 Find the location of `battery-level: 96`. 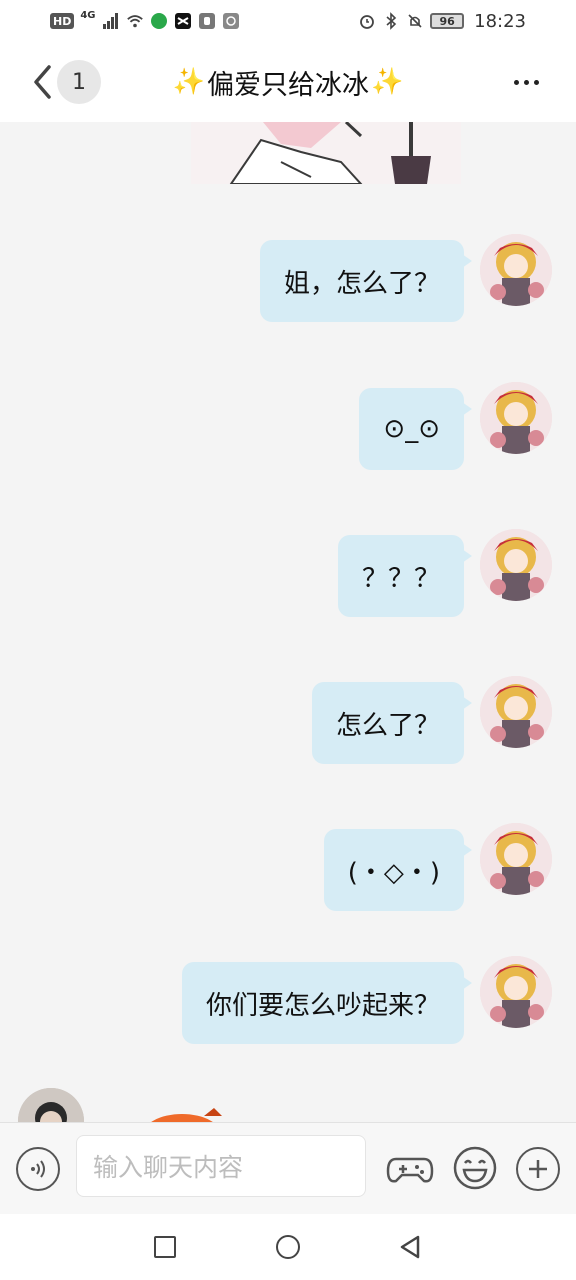

battery-level: 96 is located at coordinates (447, 21).